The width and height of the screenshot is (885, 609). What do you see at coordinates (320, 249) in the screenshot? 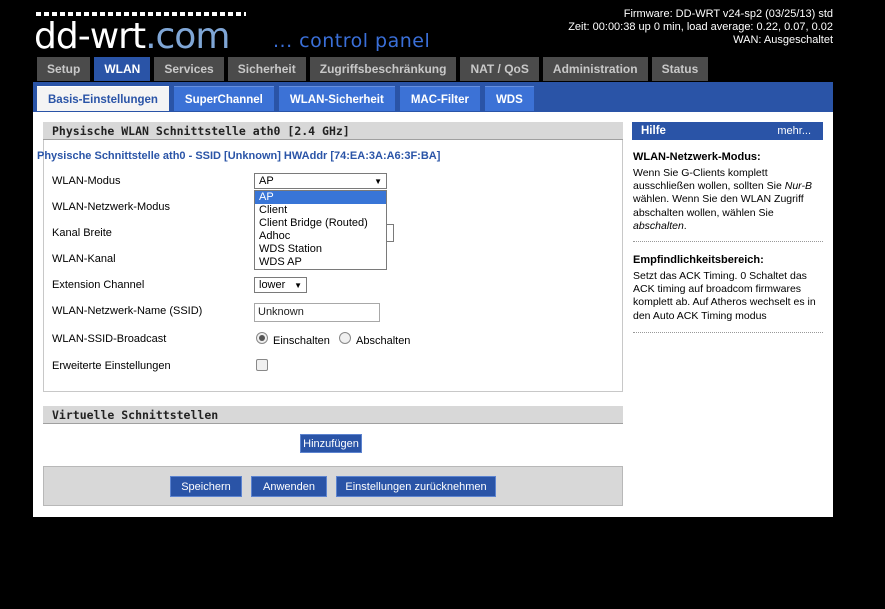
I see `option-wds-station: WDS Station` at bounding box center [320, 249].